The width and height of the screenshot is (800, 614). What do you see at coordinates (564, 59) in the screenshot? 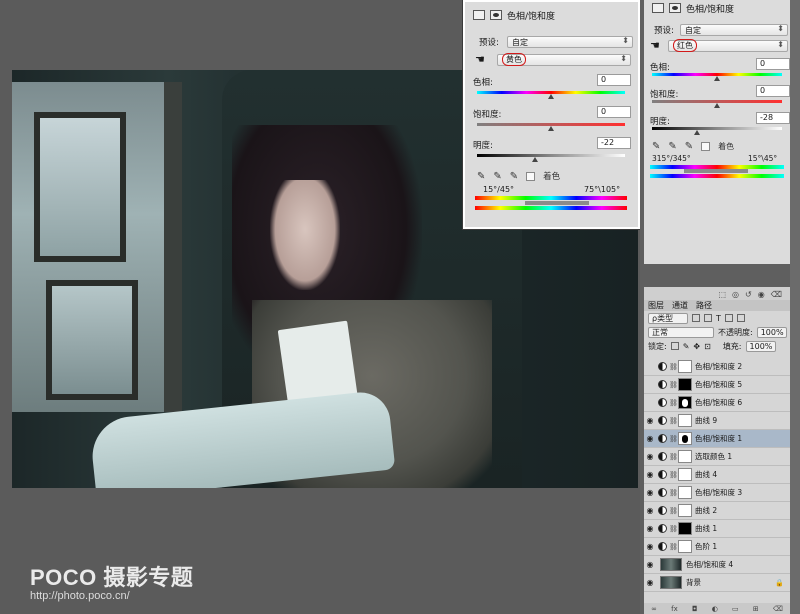
I see `channel-select: 黄色` at bounding box center [564, 59].